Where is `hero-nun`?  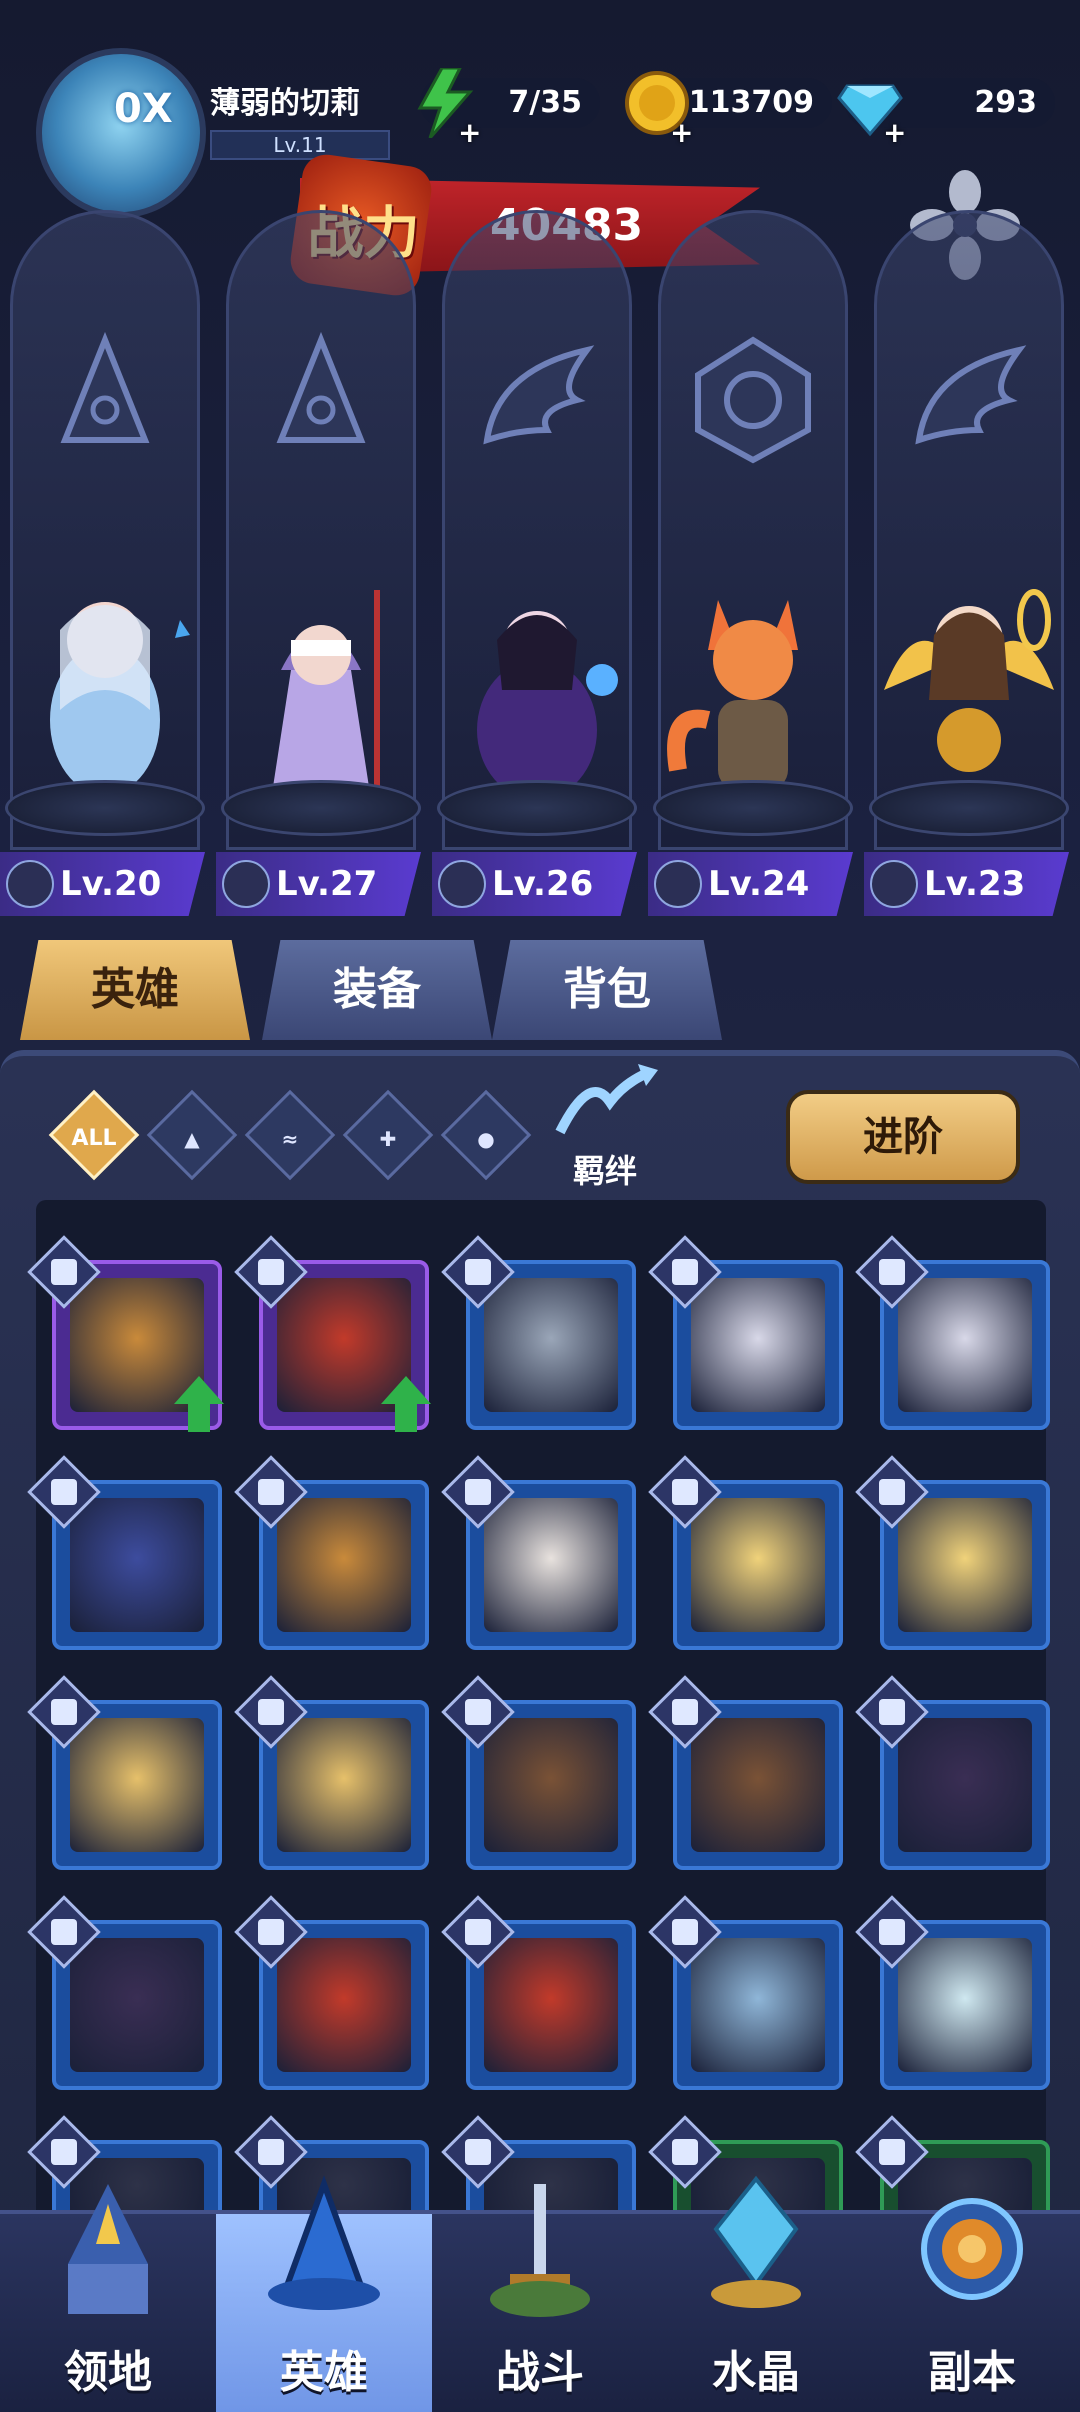
hero-nun is located at coordinates (321, 690).